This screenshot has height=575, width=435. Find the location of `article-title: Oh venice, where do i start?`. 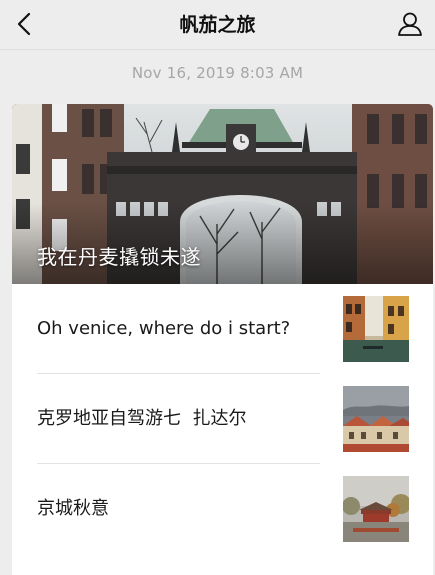

article-title: Oh venice, where do i start? is located at coordinates (164, 328).